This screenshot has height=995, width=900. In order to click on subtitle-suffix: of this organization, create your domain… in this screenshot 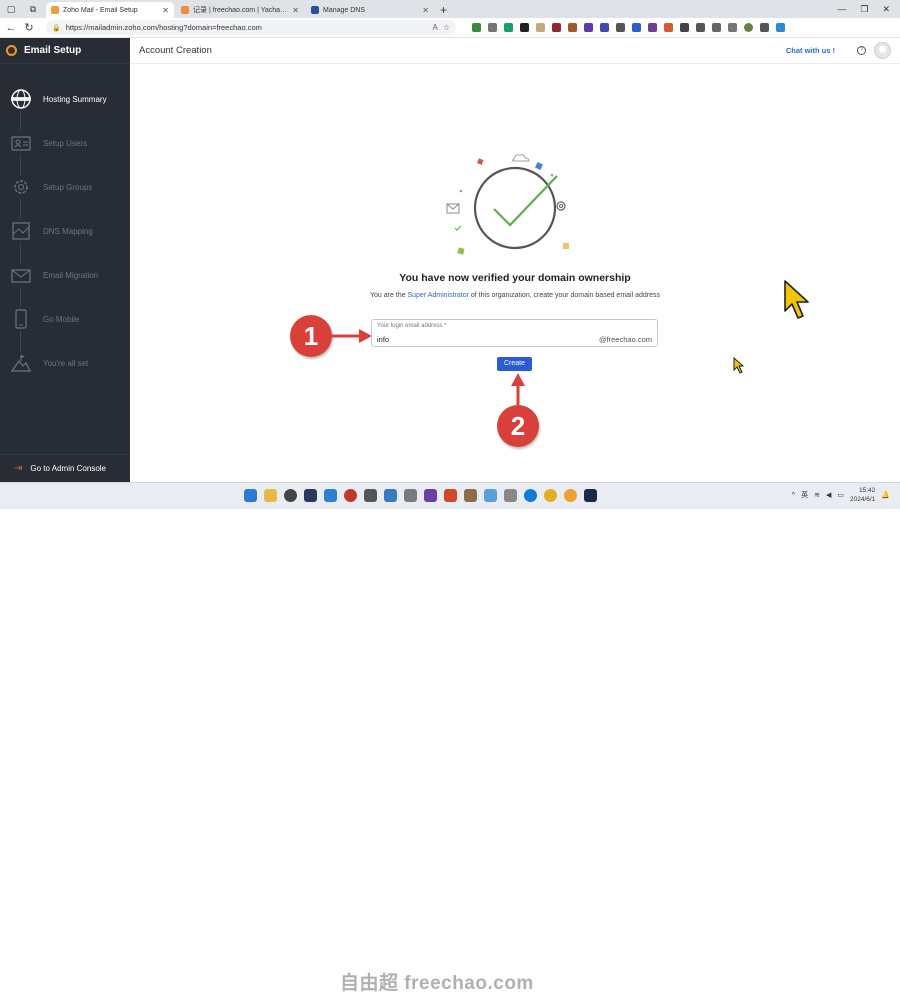, I will do `click(564, 295)`.